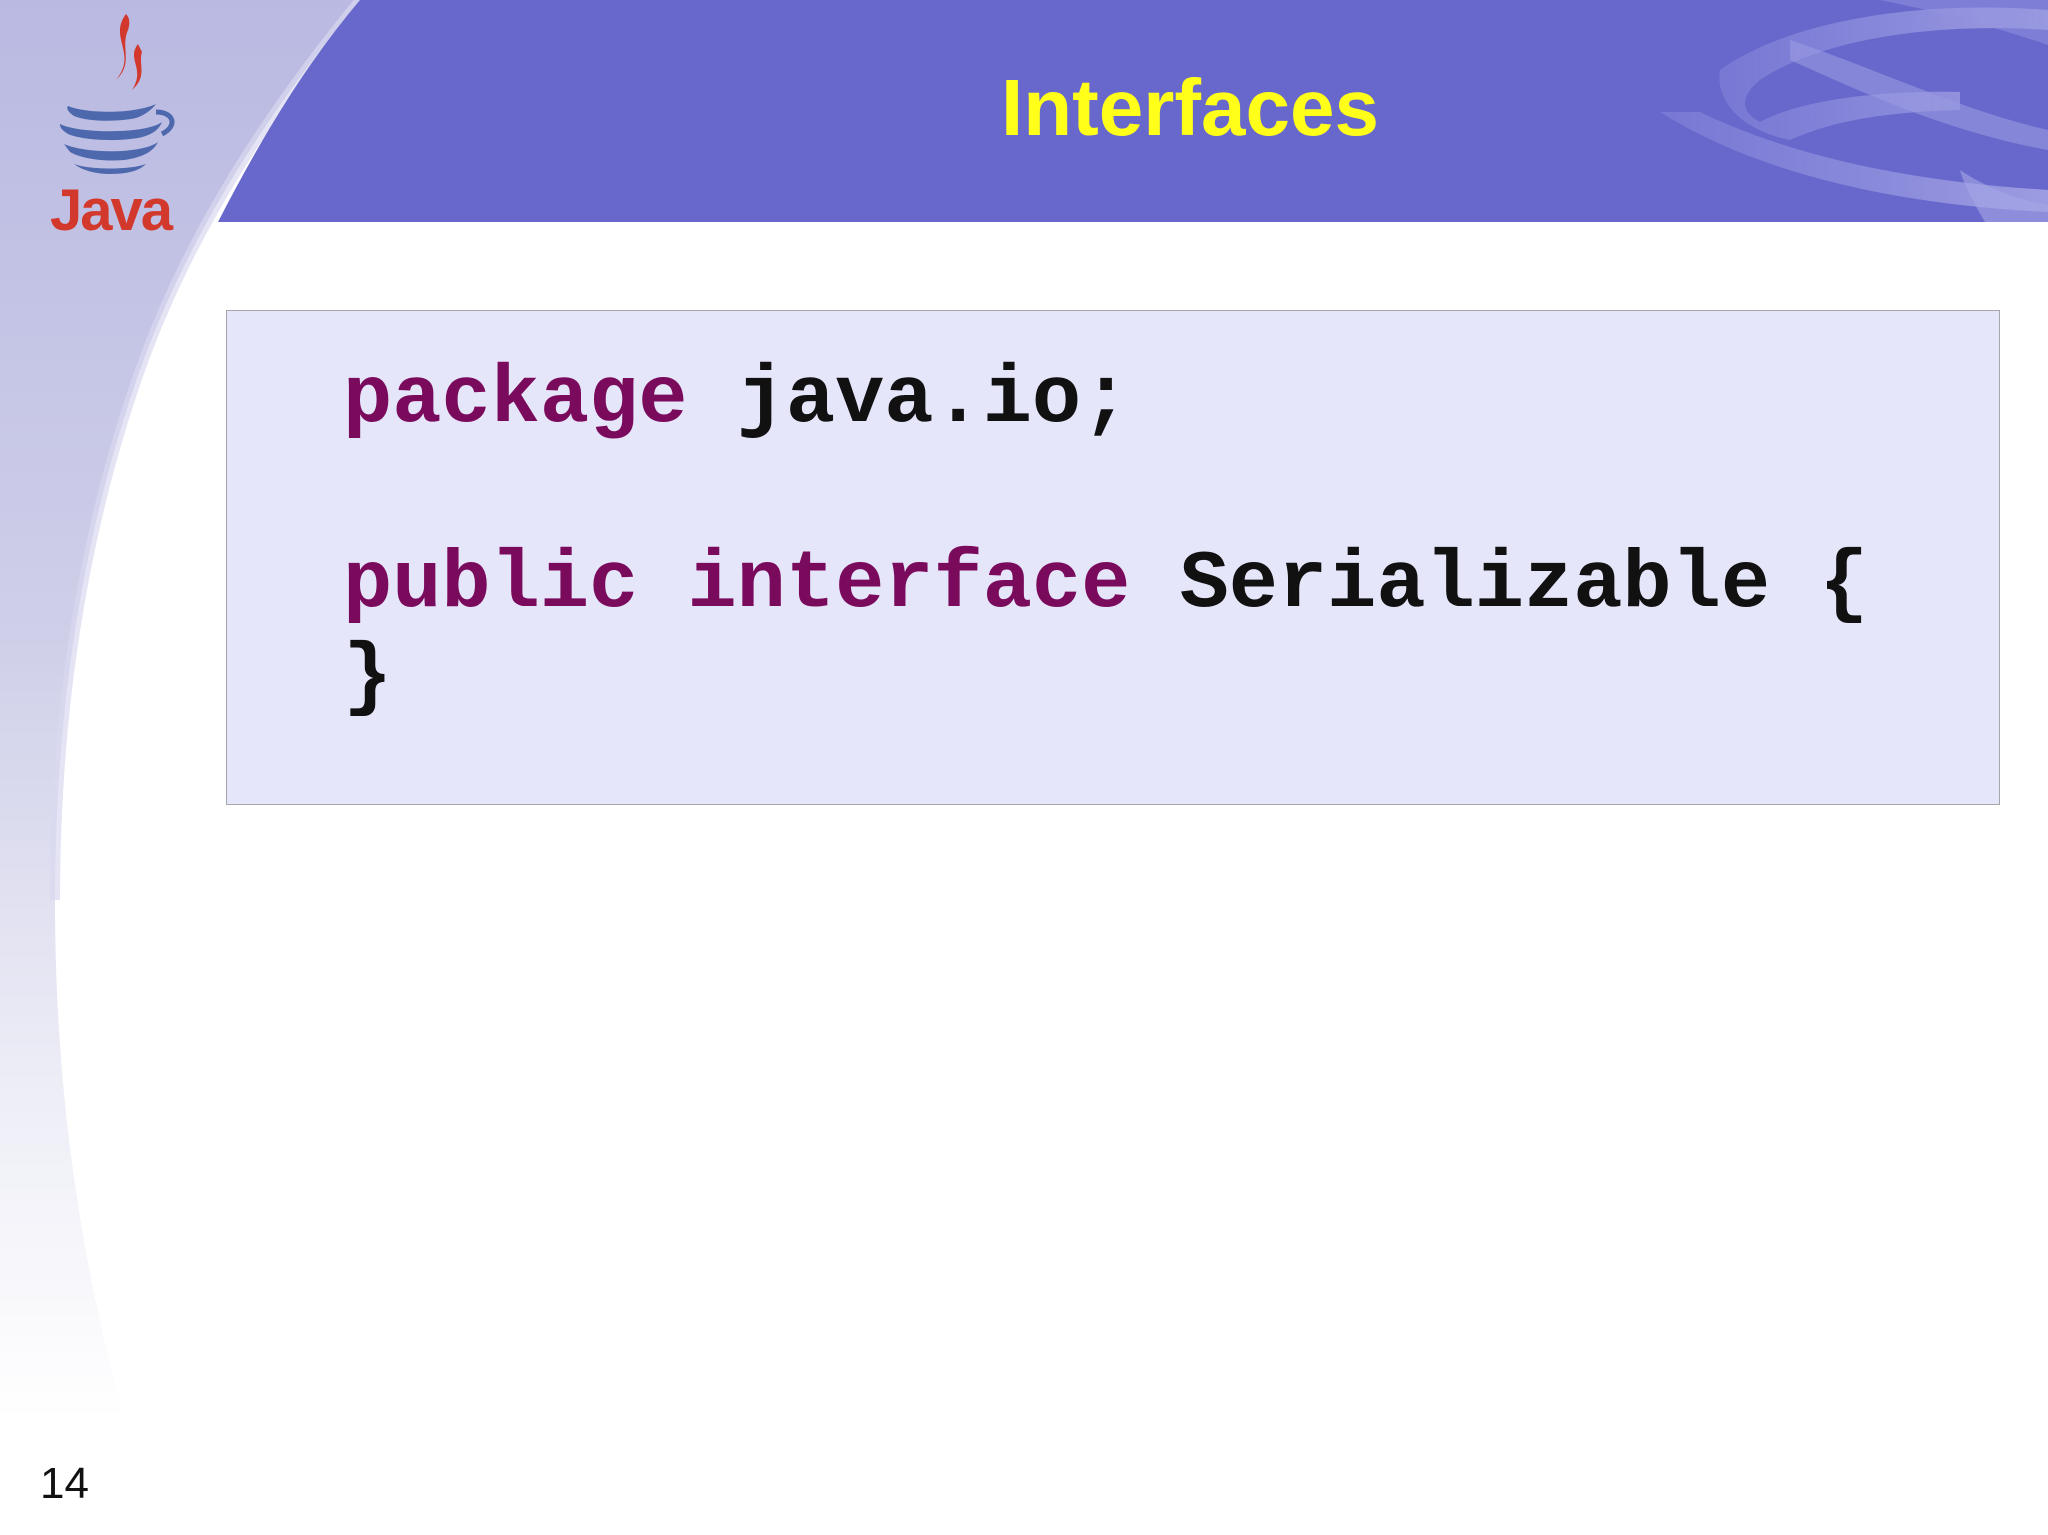  What do you see at coordinates (1190, 107) in the screenshot?
I see `slide-title: Interfaces` at bounding box center [1190, 107].